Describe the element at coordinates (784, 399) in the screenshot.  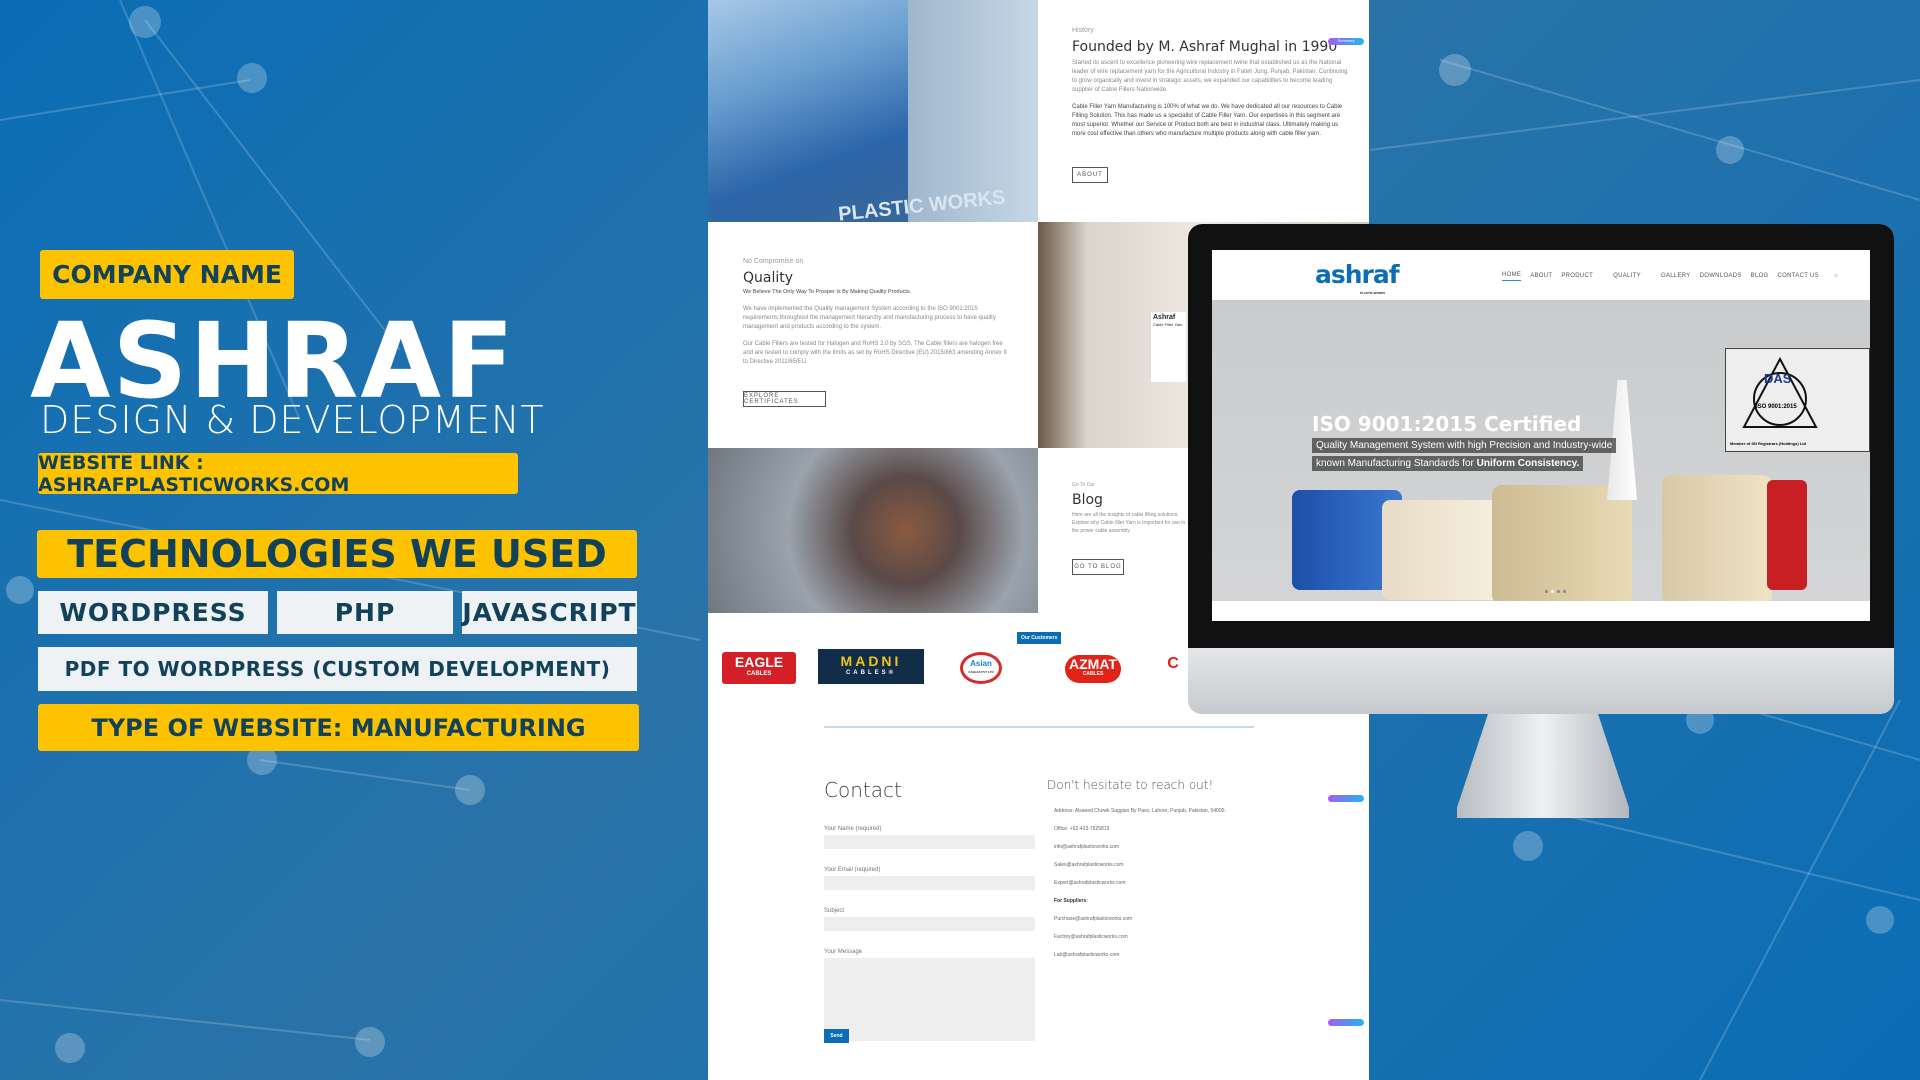
I see `explore-certificates-button: EXPLORE CERTIFICATES` at that location.